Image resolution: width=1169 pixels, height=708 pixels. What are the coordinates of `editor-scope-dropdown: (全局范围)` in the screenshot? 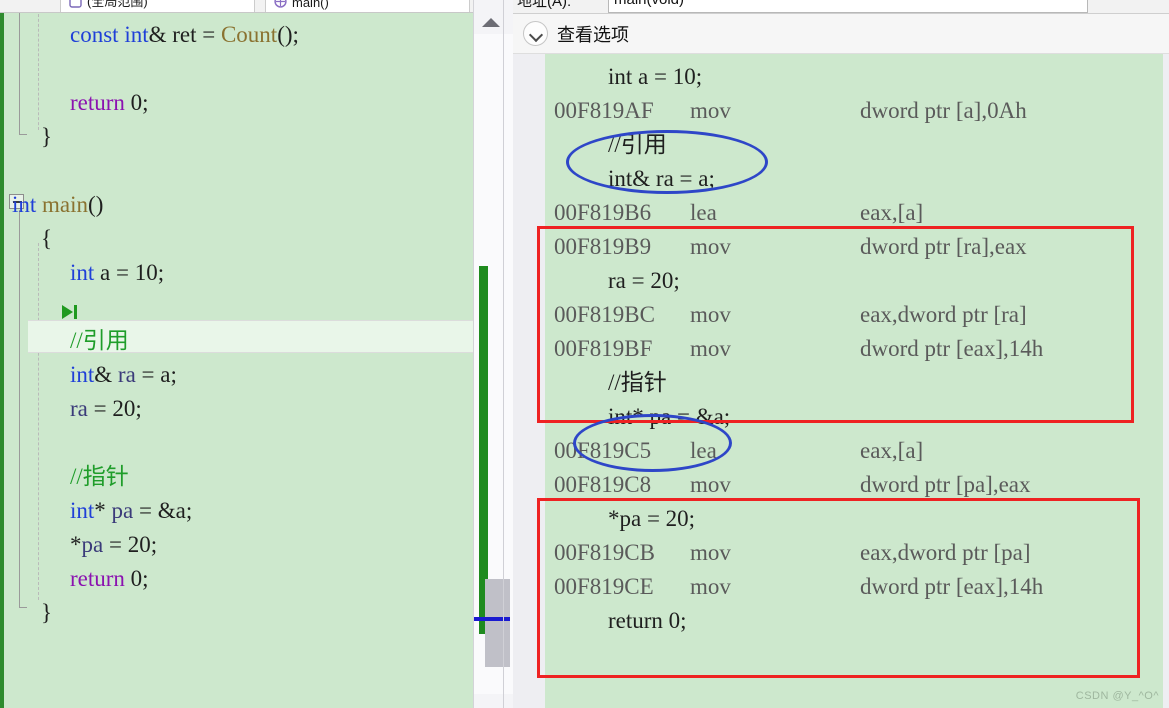 It's located at (157, 6).